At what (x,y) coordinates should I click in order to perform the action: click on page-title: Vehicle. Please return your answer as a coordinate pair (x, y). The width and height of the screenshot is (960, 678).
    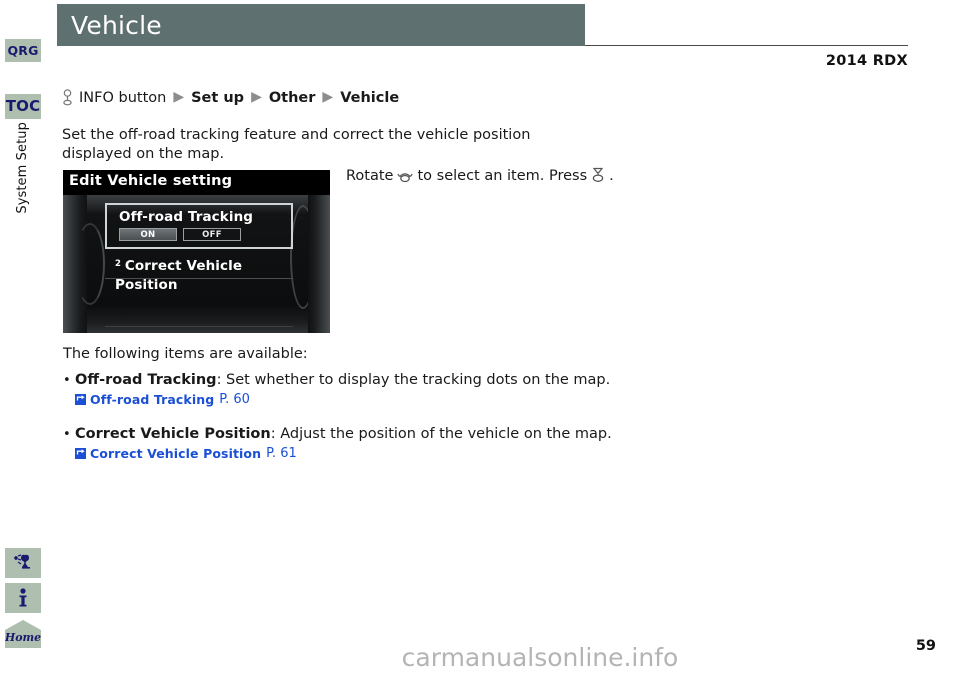
    Looking at the image, I should click on (116, 25).